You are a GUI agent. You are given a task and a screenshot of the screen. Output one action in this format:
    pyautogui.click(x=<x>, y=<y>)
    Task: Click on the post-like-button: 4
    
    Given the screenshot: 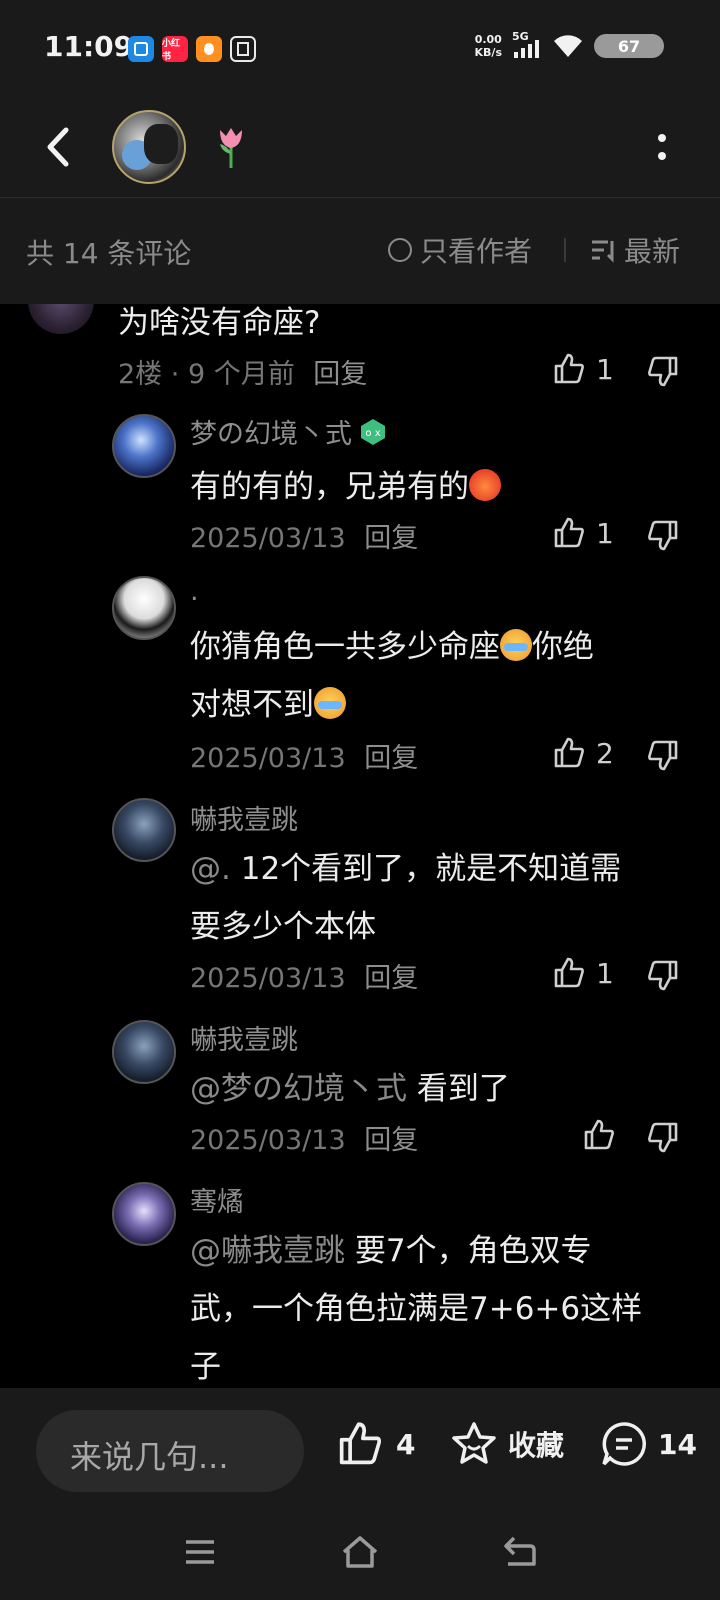 What is the action you would take?
    pyautogui.click(x=375, y=1444)
    